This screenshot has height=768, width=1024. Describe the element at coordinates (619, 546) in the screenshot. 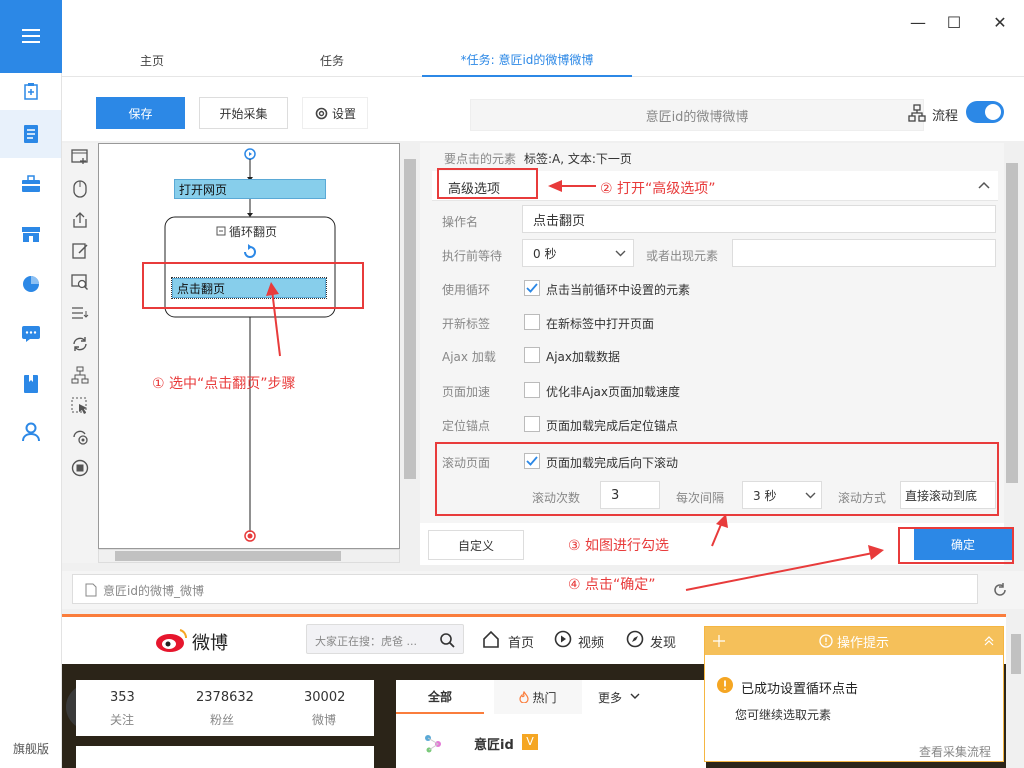

I see `annotation-3: ③ 如图进行勾选` at that location.